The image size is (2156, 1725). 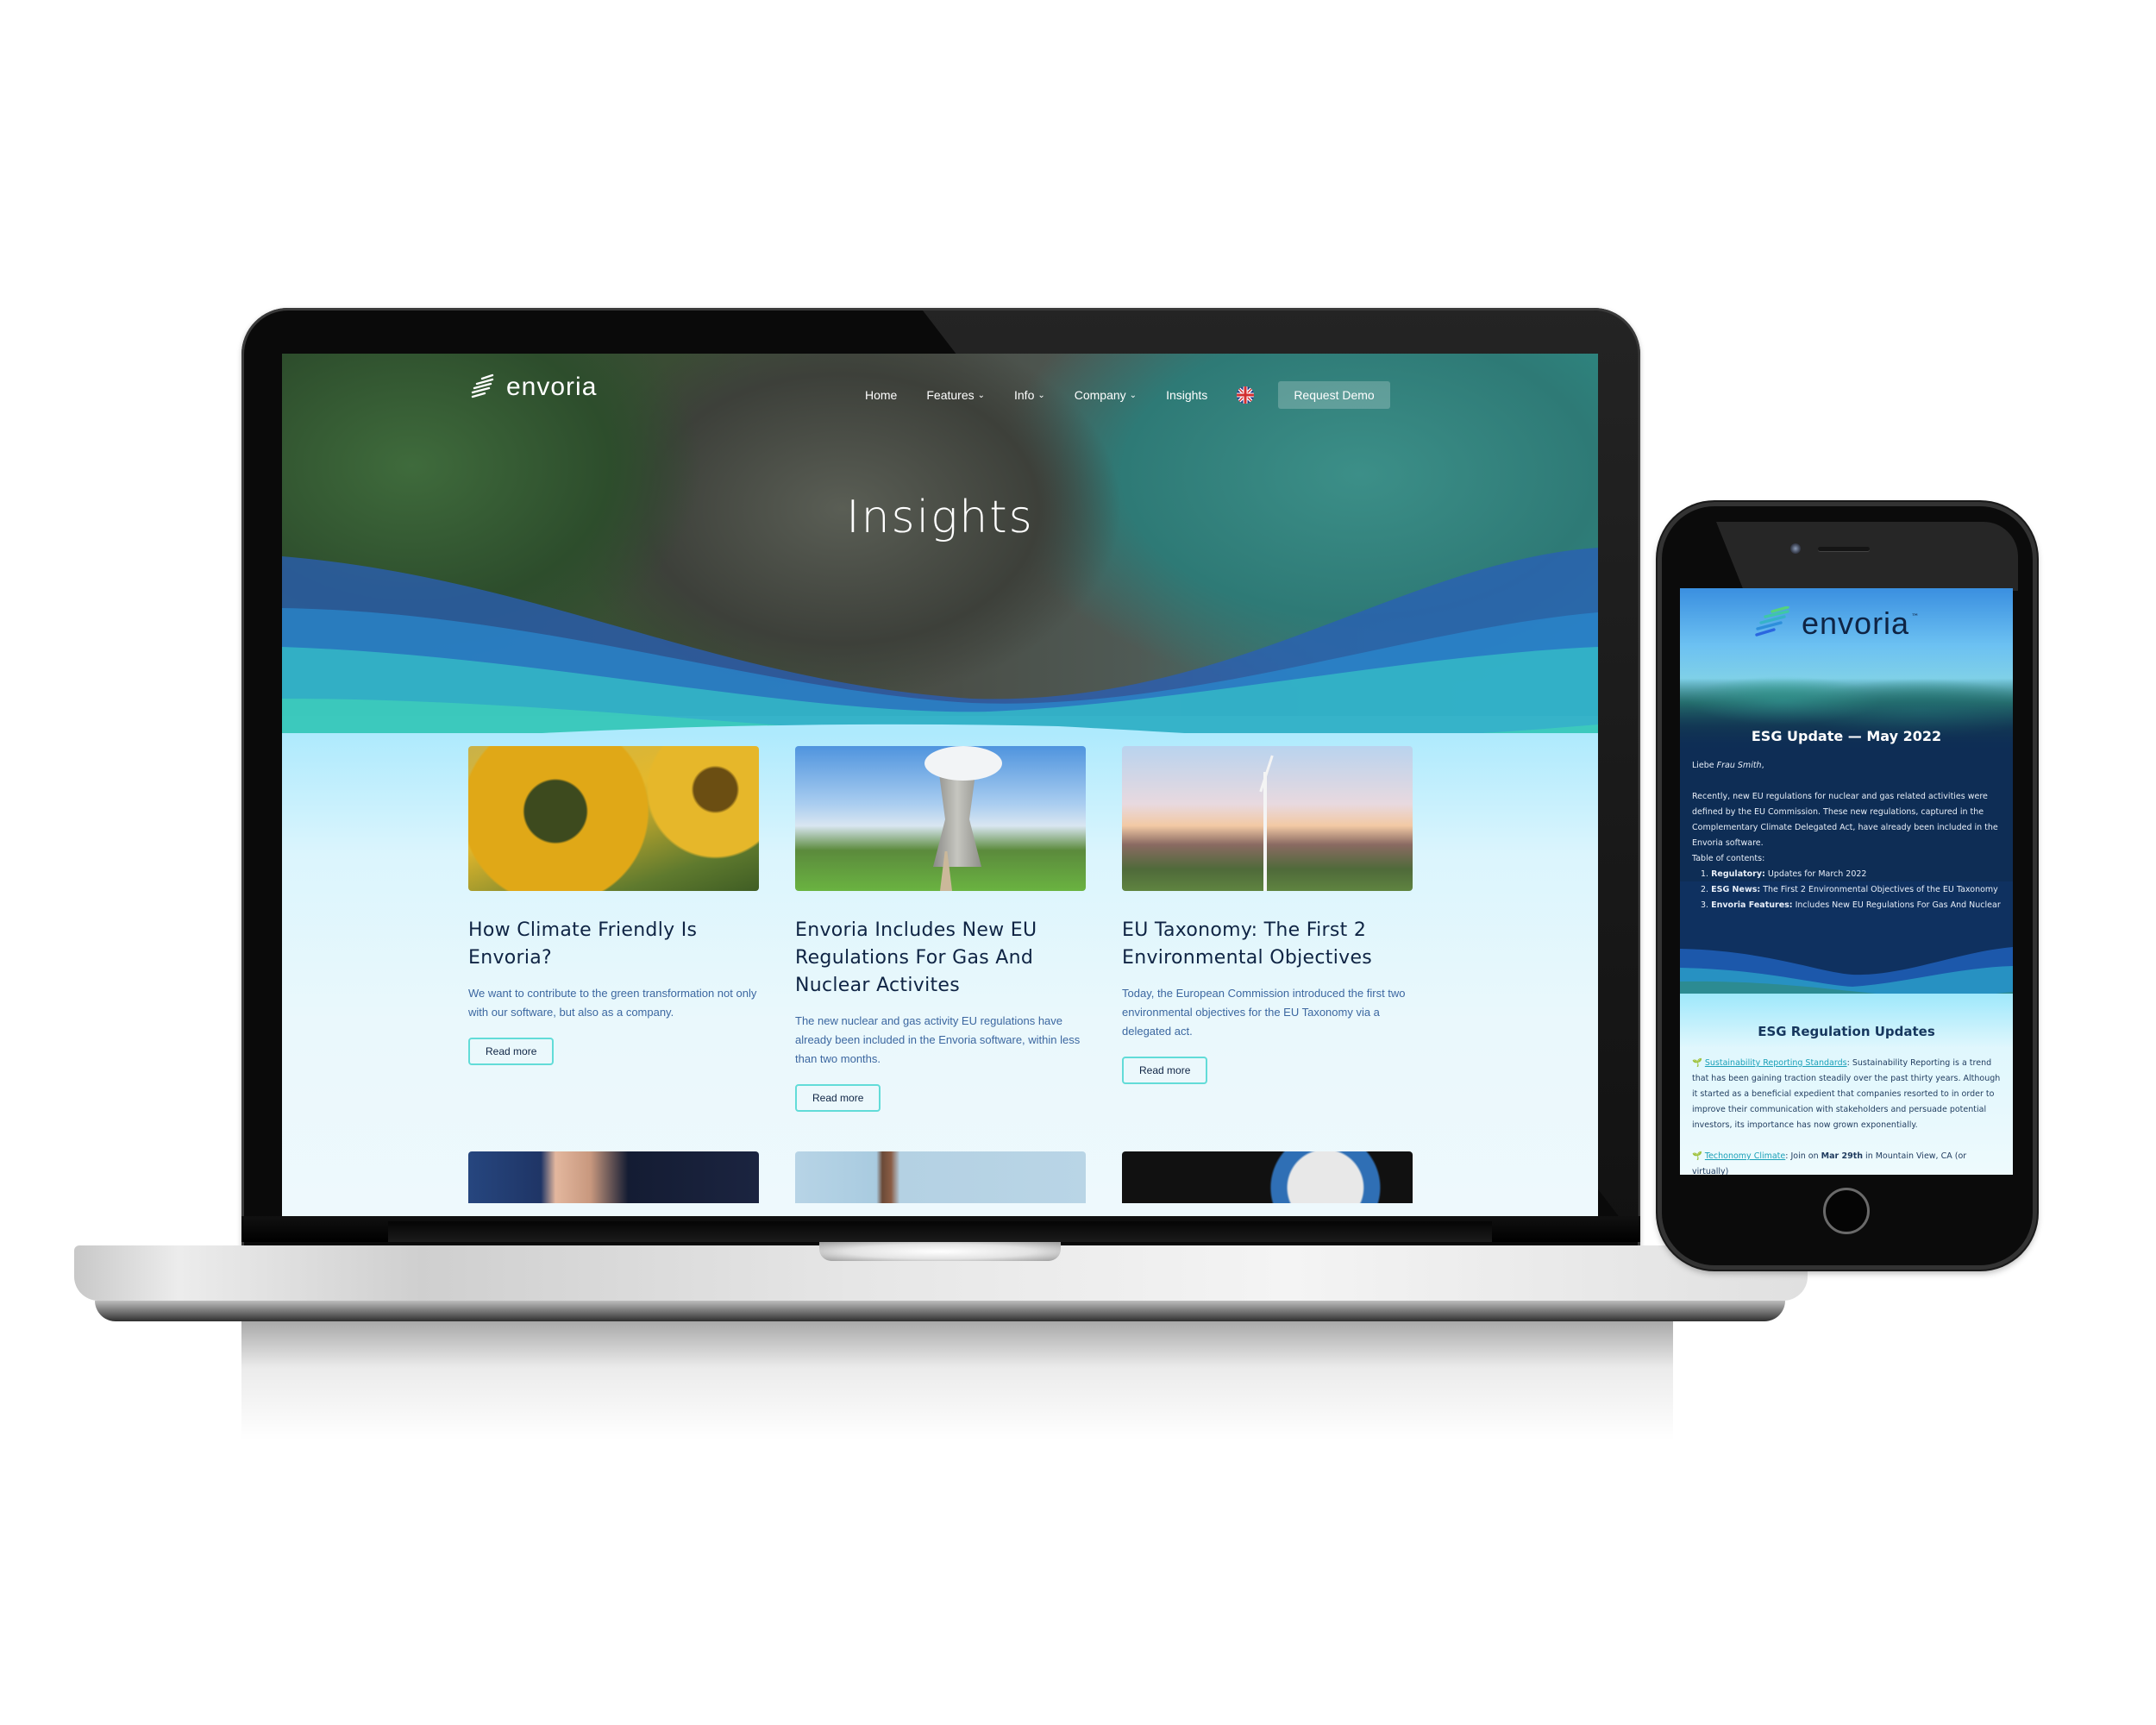 I want to click on nav-features: Features ⌄, so click(x=955, y=395).